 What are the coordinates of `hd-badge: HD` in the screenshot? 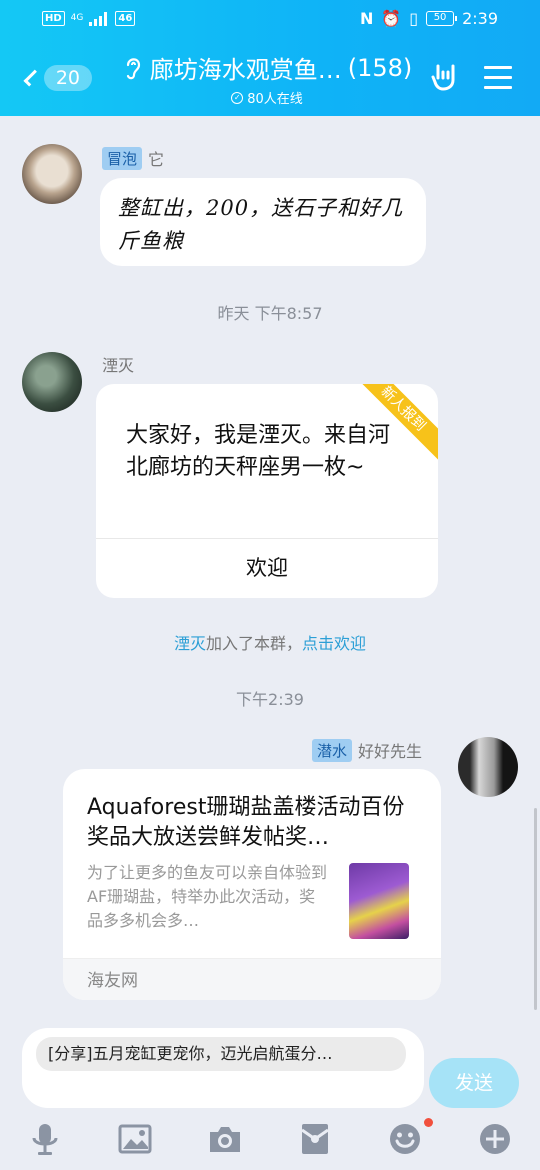 It's located at (53, 18).